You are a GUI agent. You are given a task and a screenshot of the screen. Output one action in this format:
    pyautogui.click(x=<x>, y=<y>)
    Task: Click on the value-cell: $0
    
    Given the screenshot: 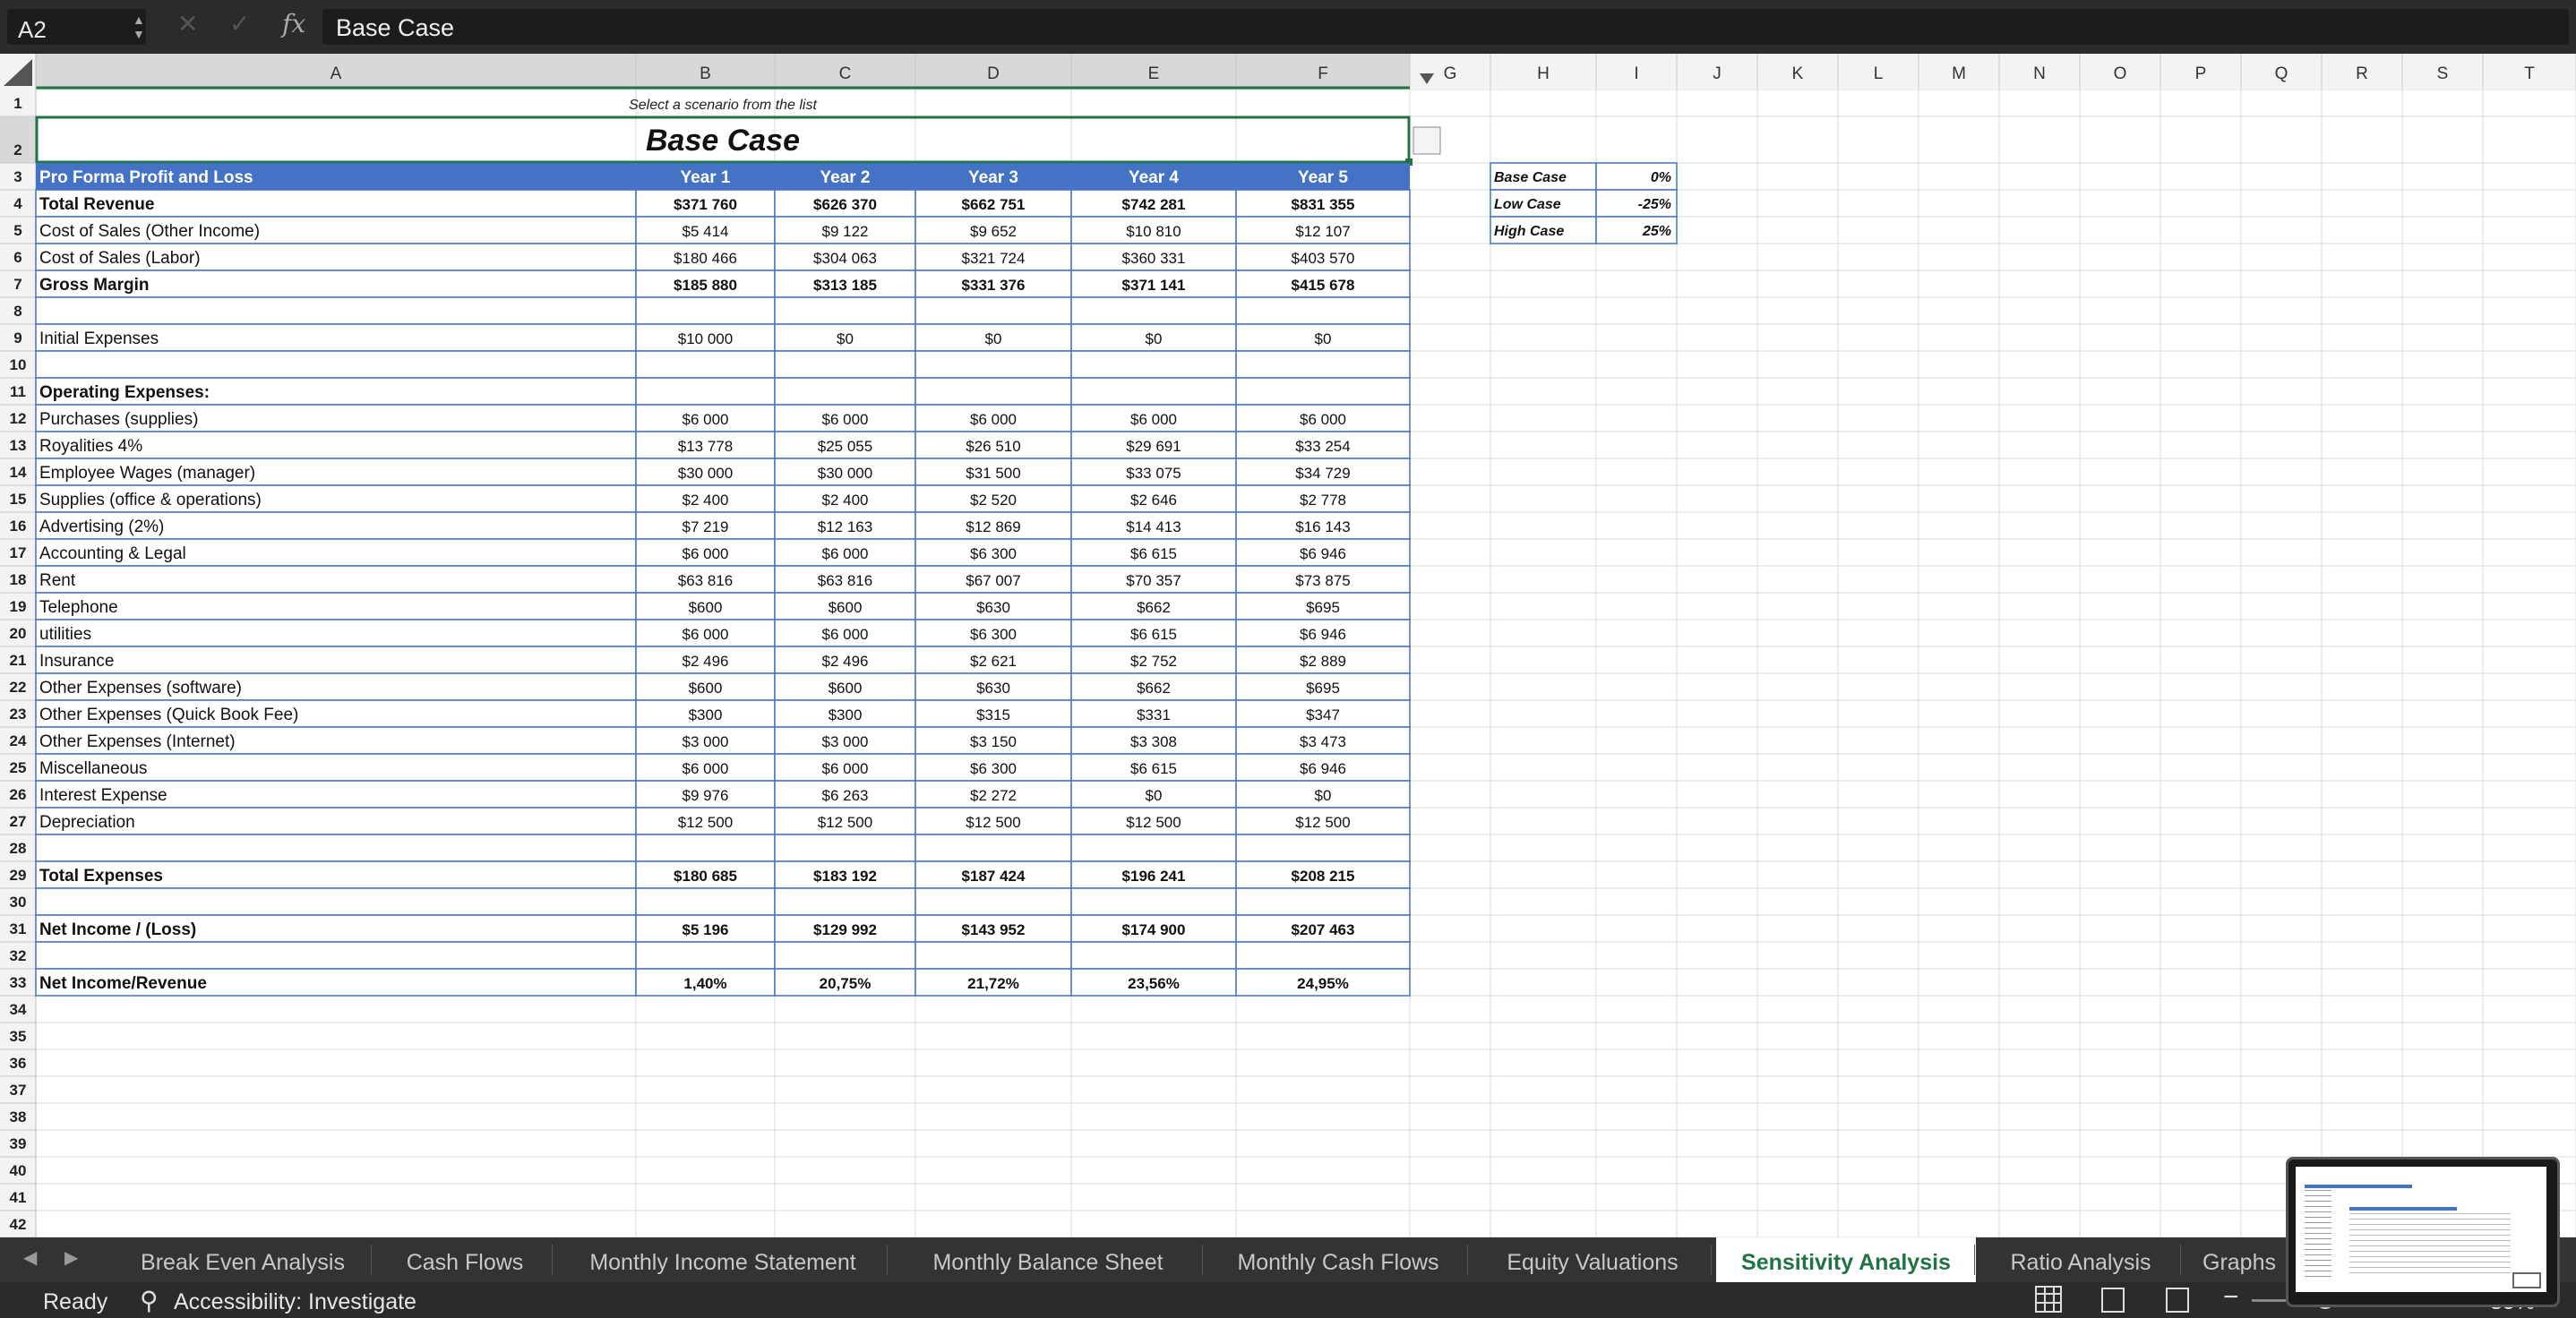 What is the action you would take?
    pyautogui.click(x=1323, y=339)
    